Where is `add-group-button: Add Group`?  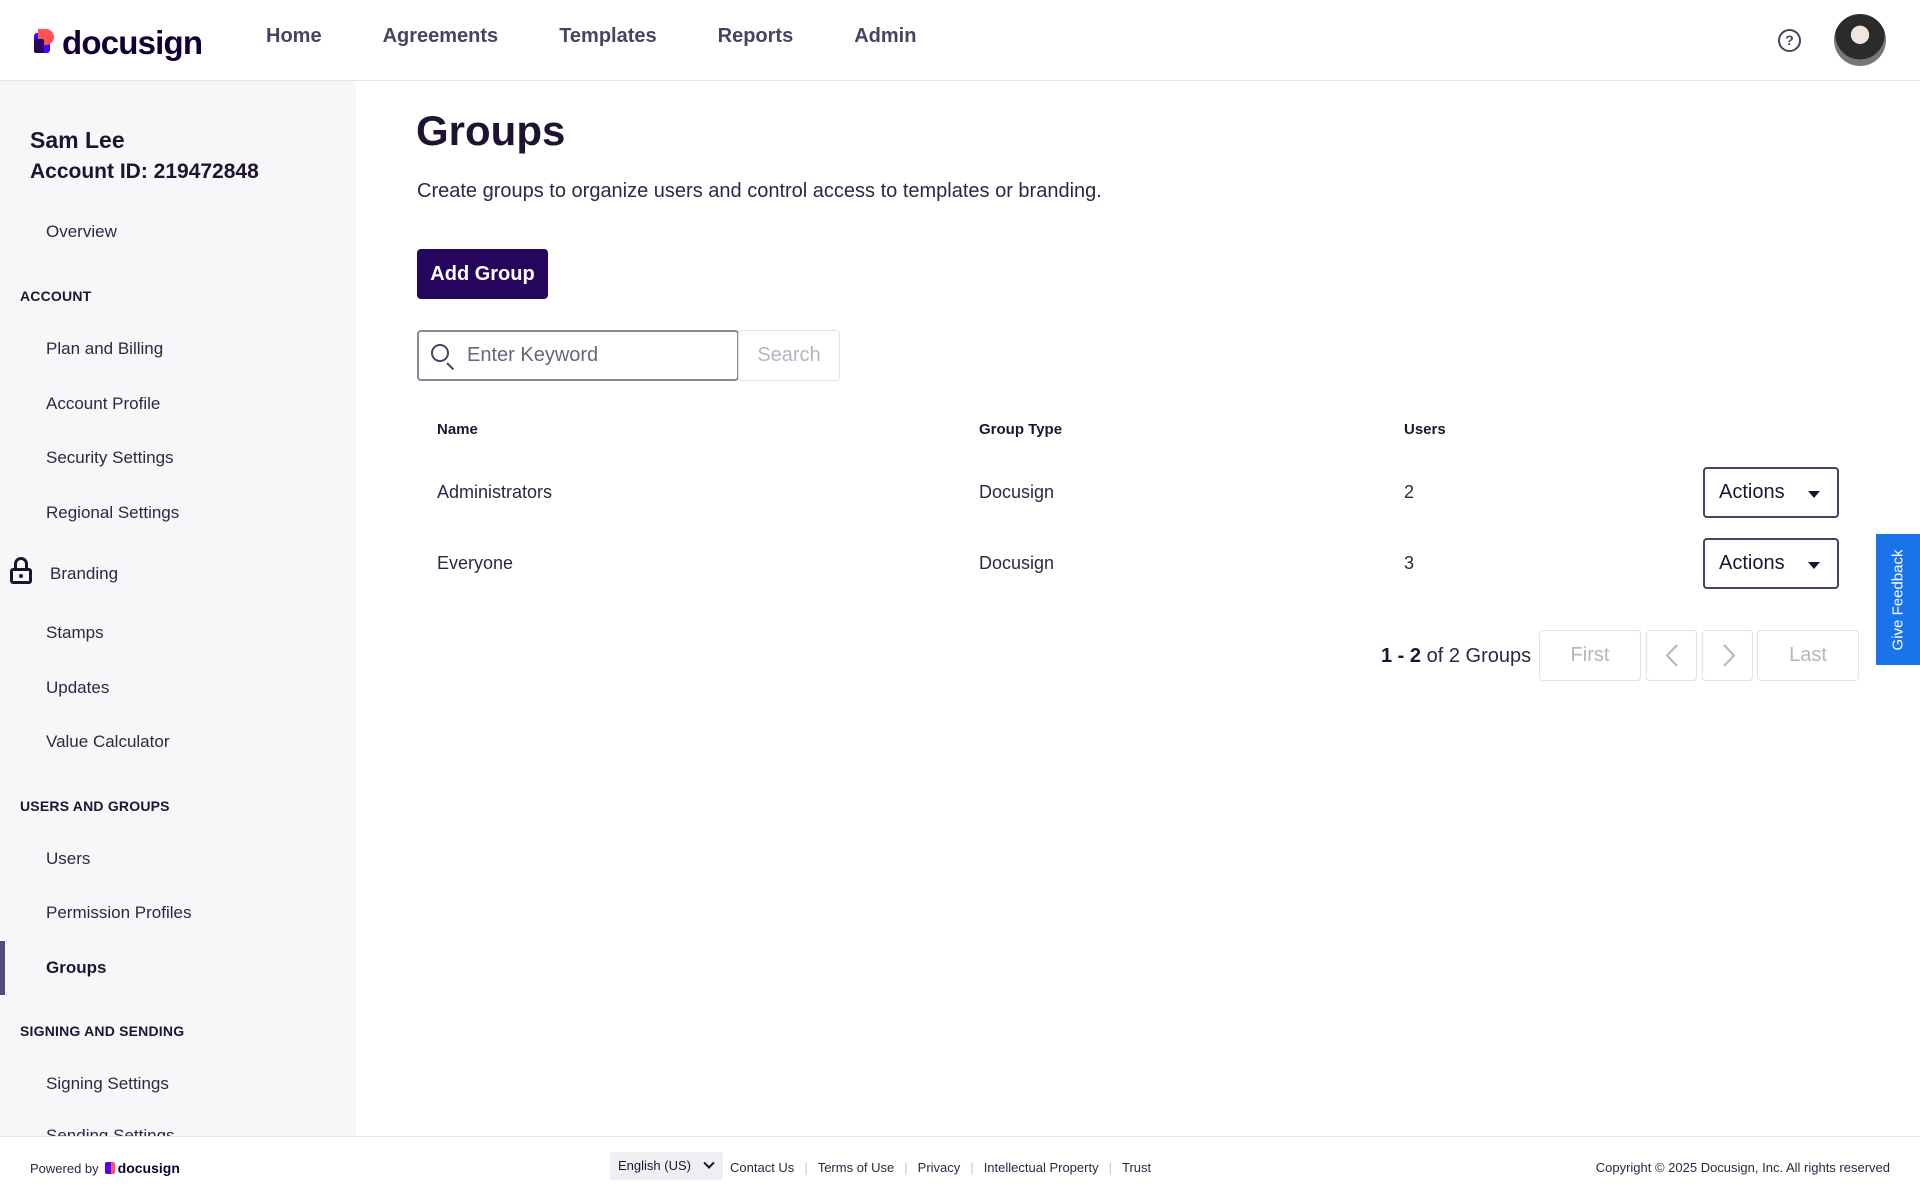
add-group-button: Add Group is located at coordinates (482, 274).